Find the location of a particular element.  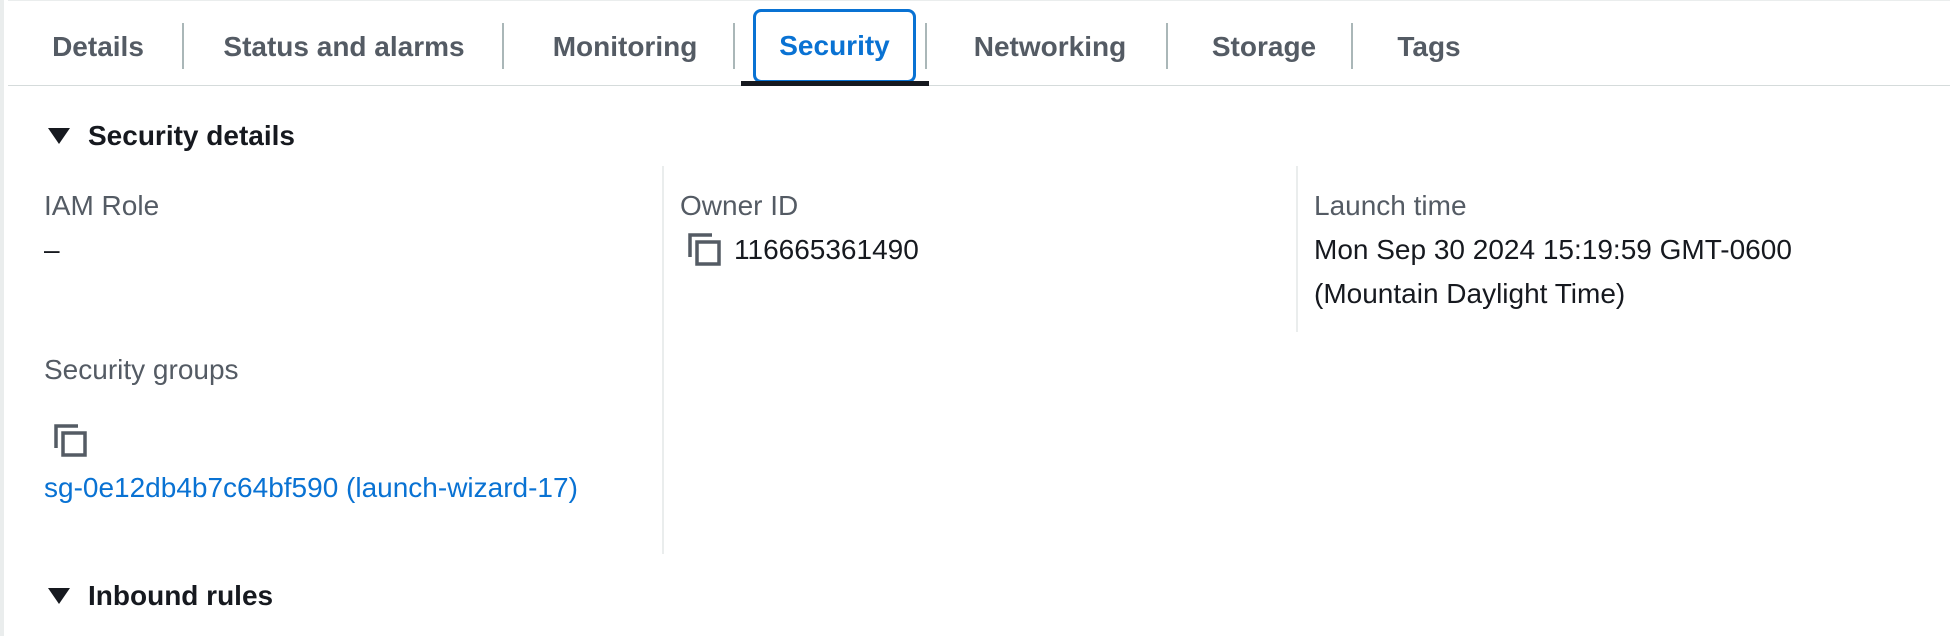

security-groups-label: Security groups is located at coordinates (141, 369).